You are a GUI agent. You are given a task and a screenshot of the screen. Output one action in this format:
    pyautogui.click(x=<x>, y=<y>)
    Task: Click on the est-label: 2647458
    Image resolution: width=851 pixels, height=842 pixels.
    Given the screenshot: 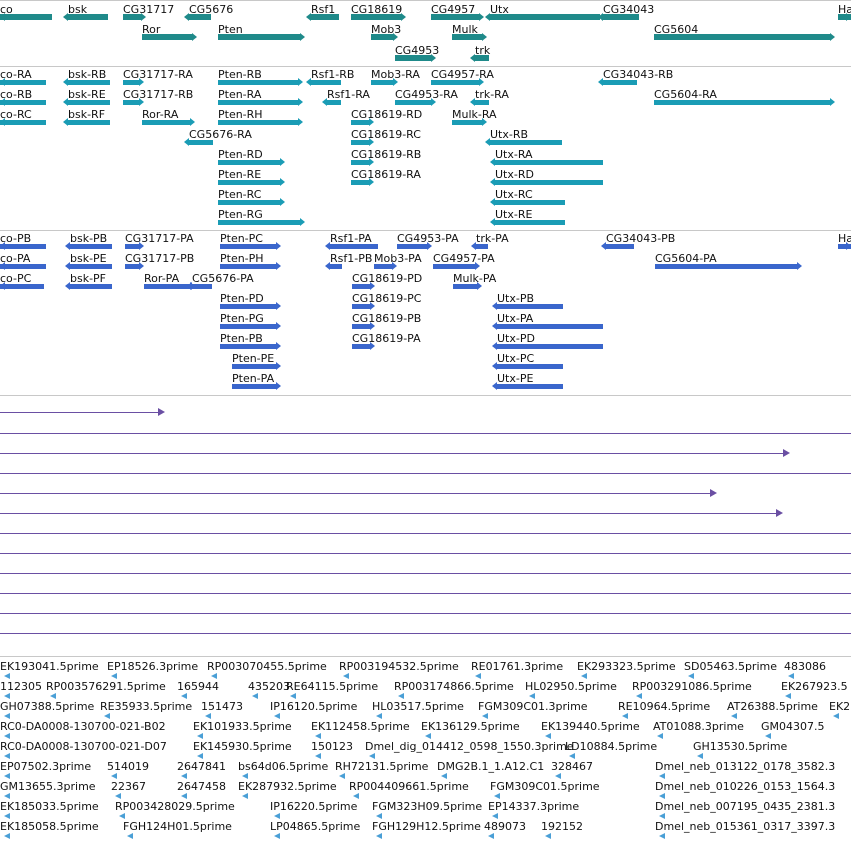 What is the action you would take?
    pyautogui.click(x=201, y=786)
    